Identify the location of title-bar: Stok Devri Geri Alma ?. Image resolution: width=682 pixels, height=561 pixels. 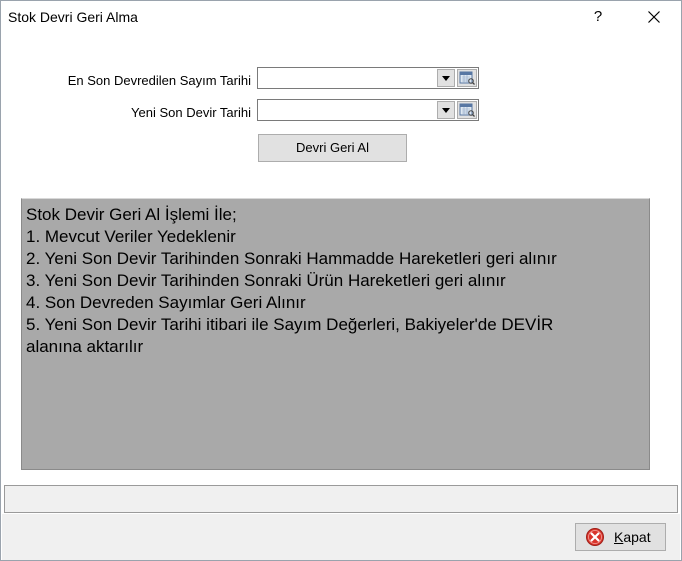
(341, 17).